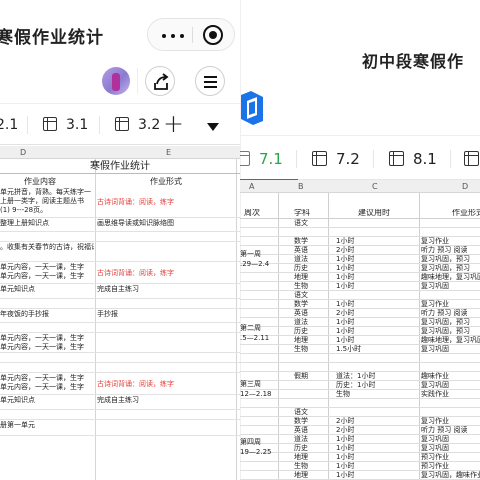 Image resolution: width=480 pixels, height=480 pixels. What do you see at coordinates (360, 259) in the screenshot?
I see `table-row: 道法 1小时 复习巩固，预习` at bounding box center [360, 259].